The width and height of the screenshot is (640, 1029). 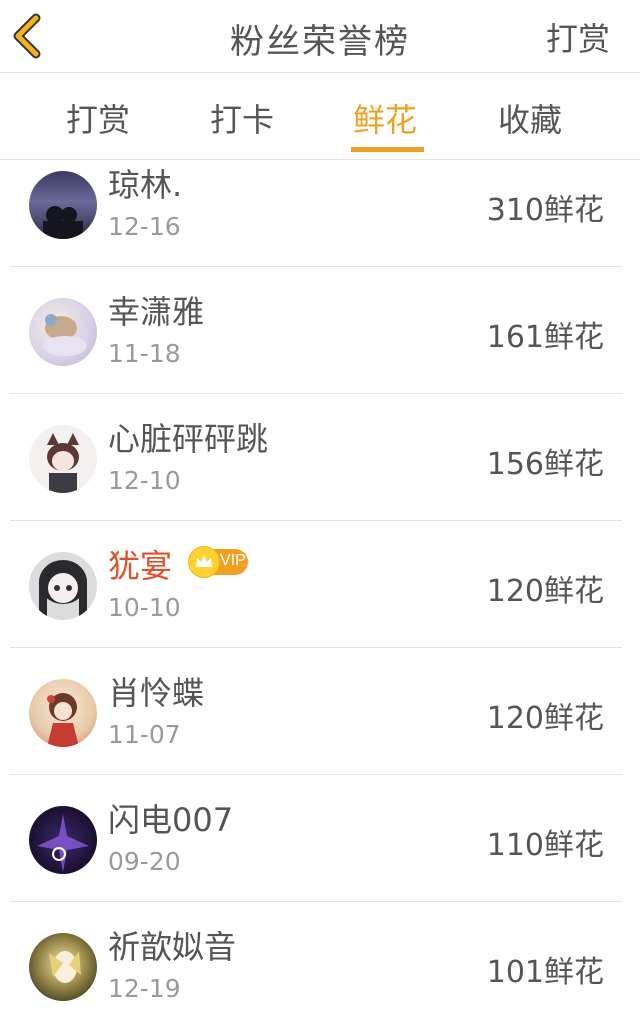 I want to click on tab-checkin: 打卡, so click(x=242, y=118).